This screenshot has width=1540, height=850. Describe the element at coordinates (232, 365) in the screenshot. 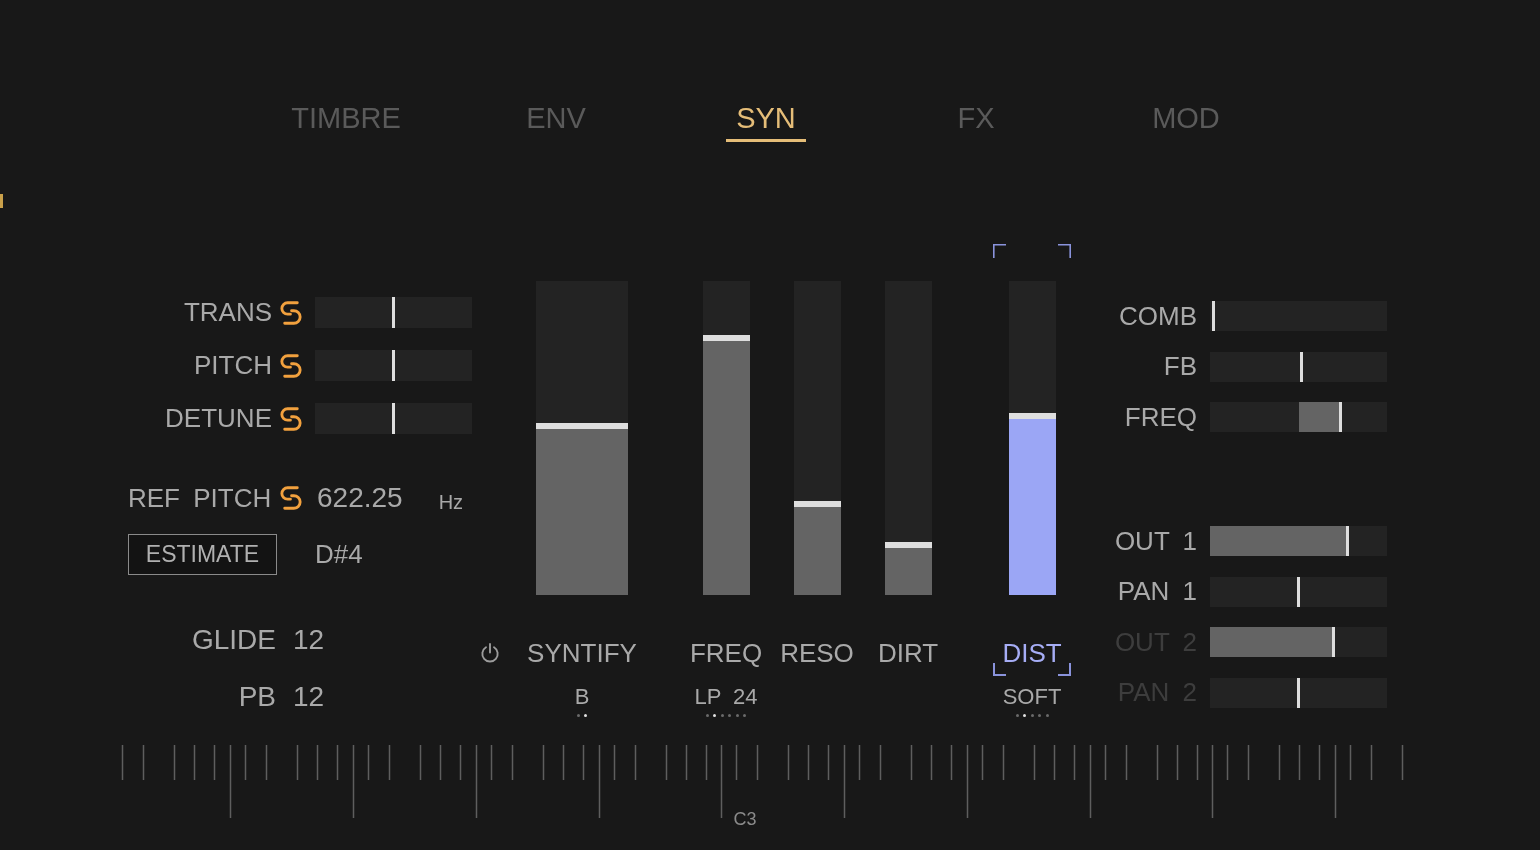

I see `slider-label: PITCH` at that location.